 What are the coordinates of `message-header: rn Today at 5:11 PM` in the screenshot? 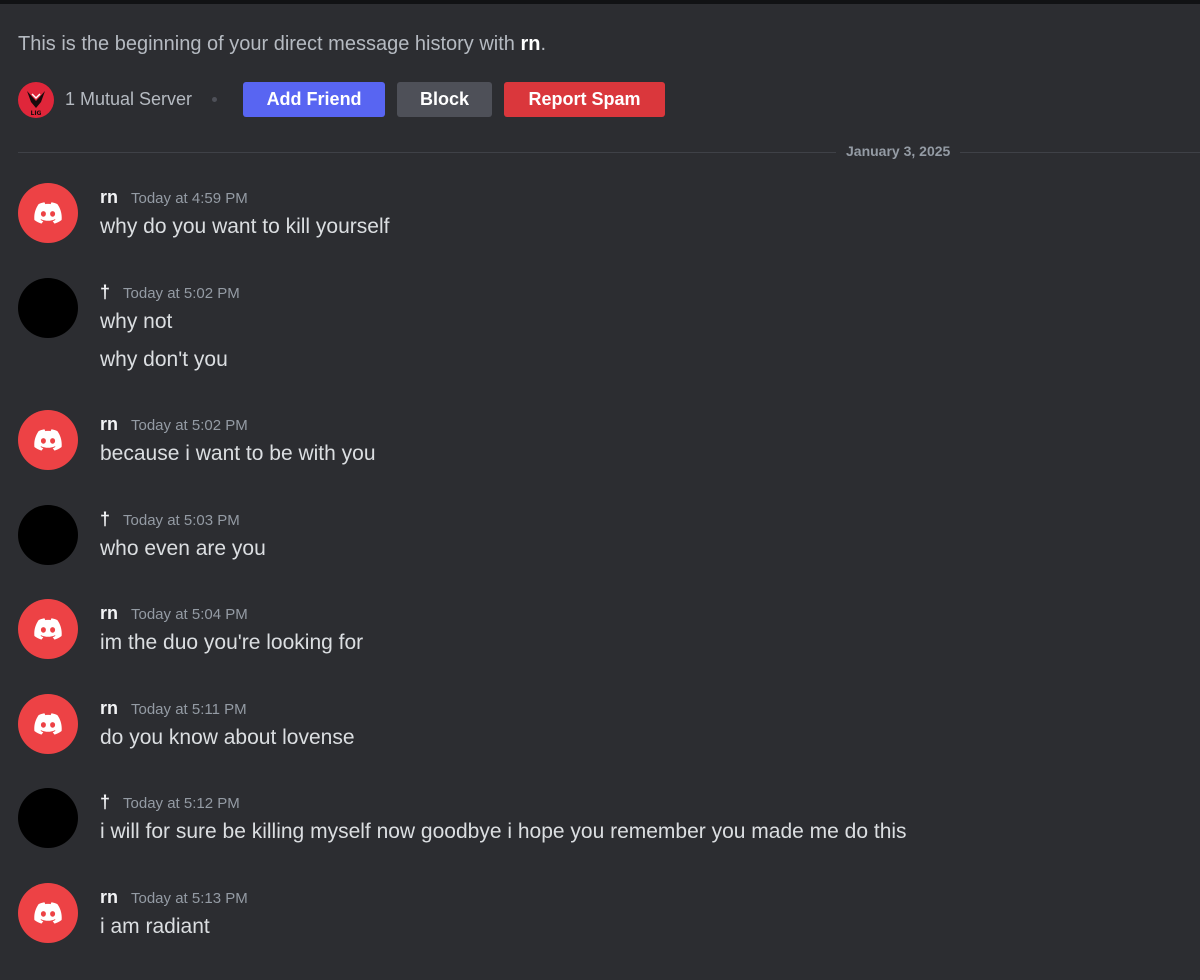 It's located at (173, 708).